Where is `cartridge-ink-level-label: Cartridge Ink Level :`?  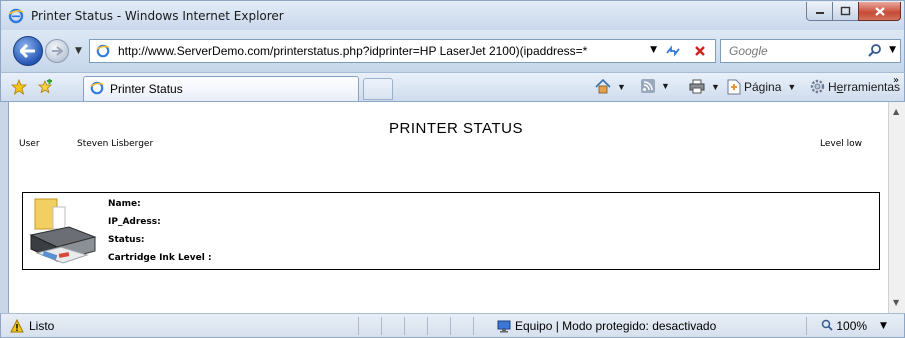
cartridge-ink-level-label: Cartridge Ink Level : is located at coordinates (160, 258).